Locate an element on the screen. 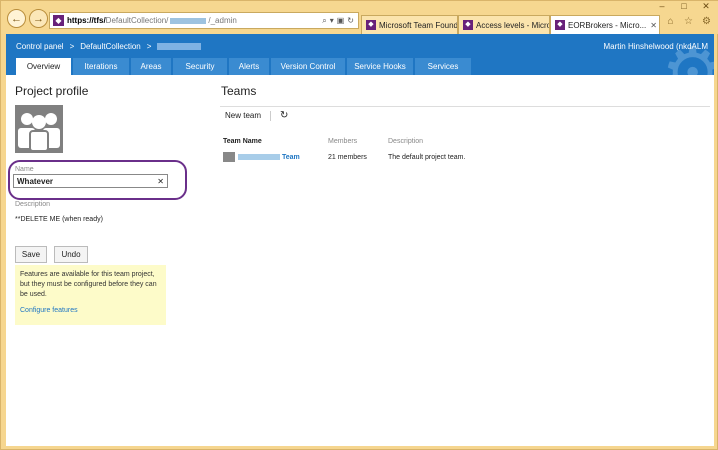 This screenshot has height=450, width=718. clear-icon: ✕ is located at coordinates (160, 181).